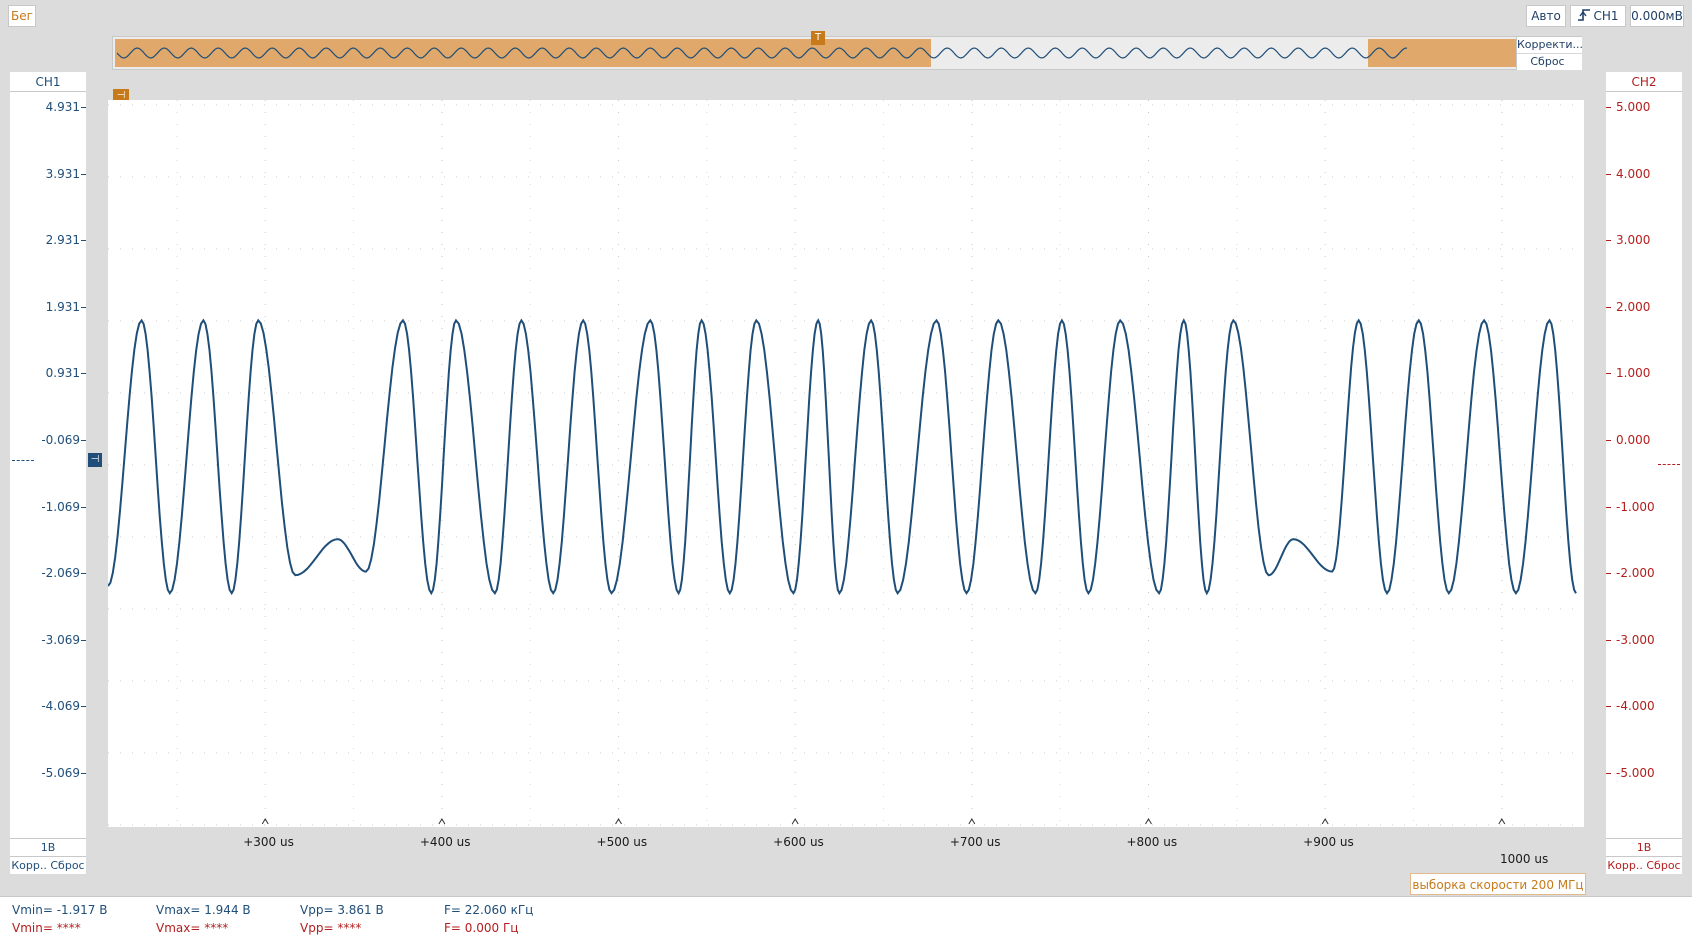 This screenshot has width=1692, height=940. I want to click on ch2-tick-label: -3.000, so click(1635, 639).